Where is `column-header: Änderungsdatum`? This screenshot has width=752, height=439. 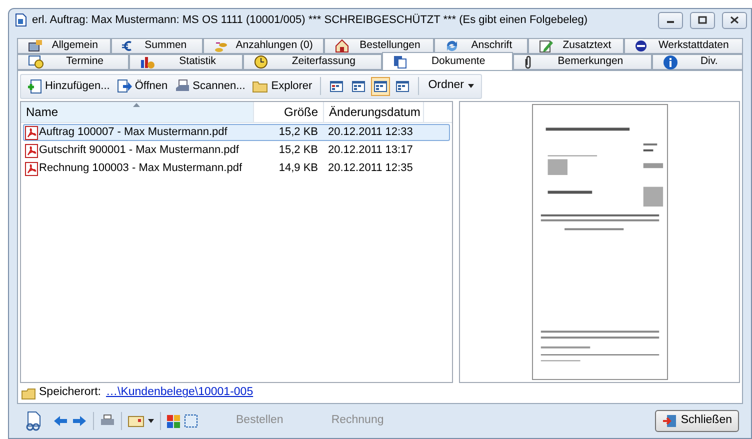
column-header: Änderungsdatum is located at coordinates (374, 112).